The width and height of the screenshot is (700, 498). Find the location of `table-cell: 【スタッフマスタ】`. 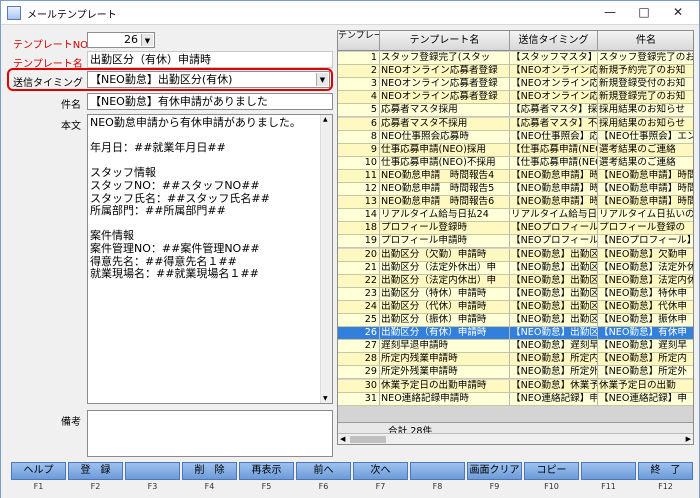

table-cell: 【スタッフマスタ】 is located at coordinates (554, 59).